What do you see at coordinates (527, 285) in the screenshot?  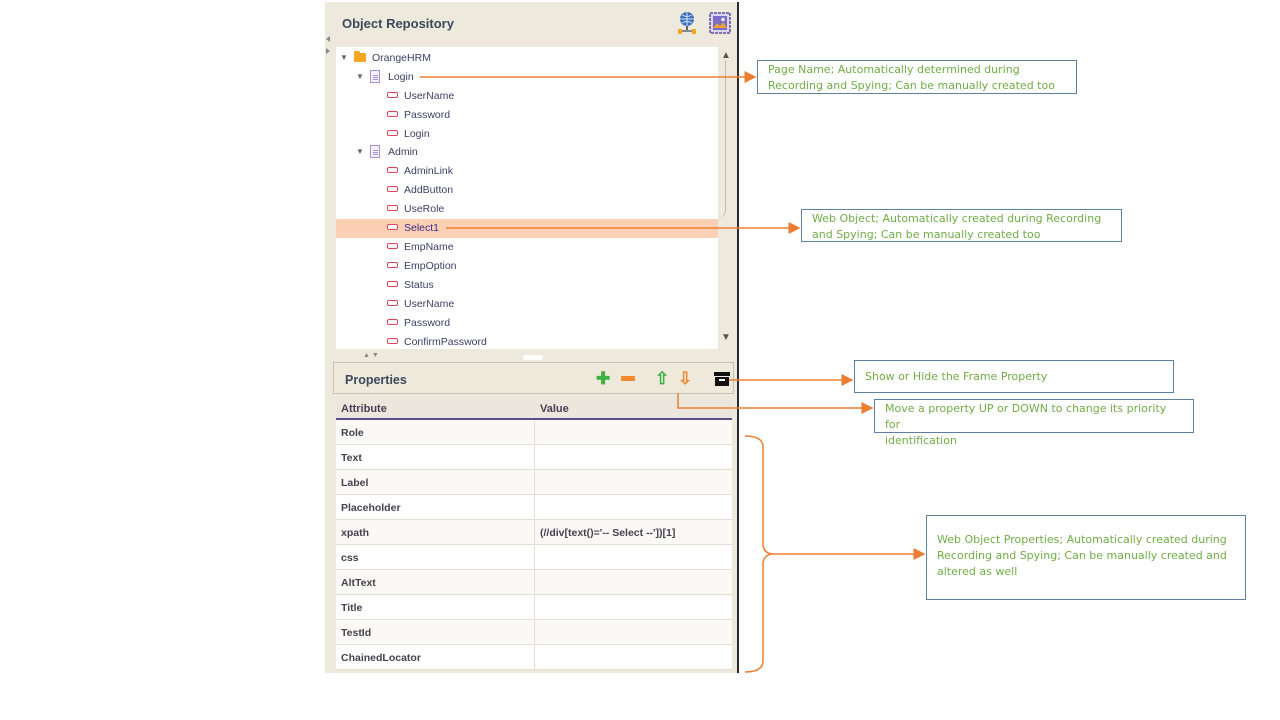 I see `tree-node-object: Status` at bounding box center [527, 285].